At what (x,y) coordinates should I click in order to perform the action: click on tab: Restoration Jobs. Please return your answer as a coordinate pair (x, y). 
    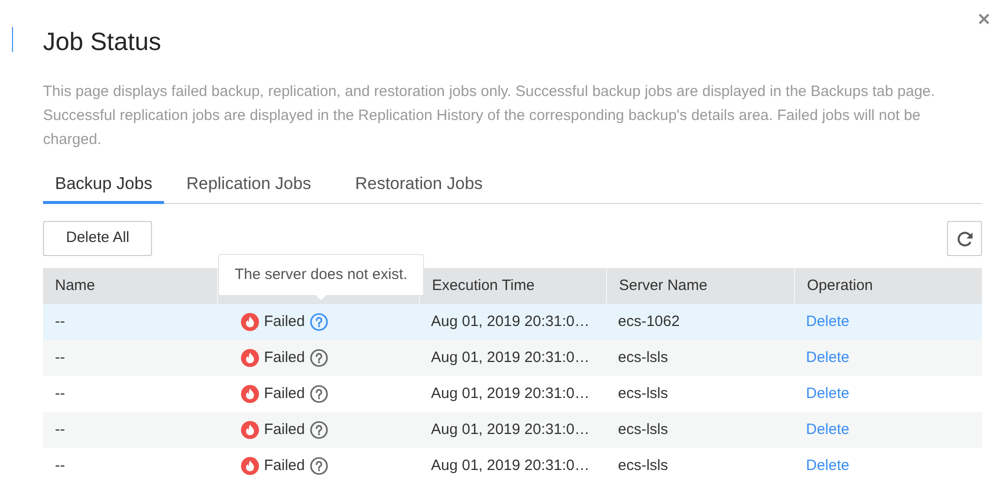
    Looking at the image, I should click on (419, 185).